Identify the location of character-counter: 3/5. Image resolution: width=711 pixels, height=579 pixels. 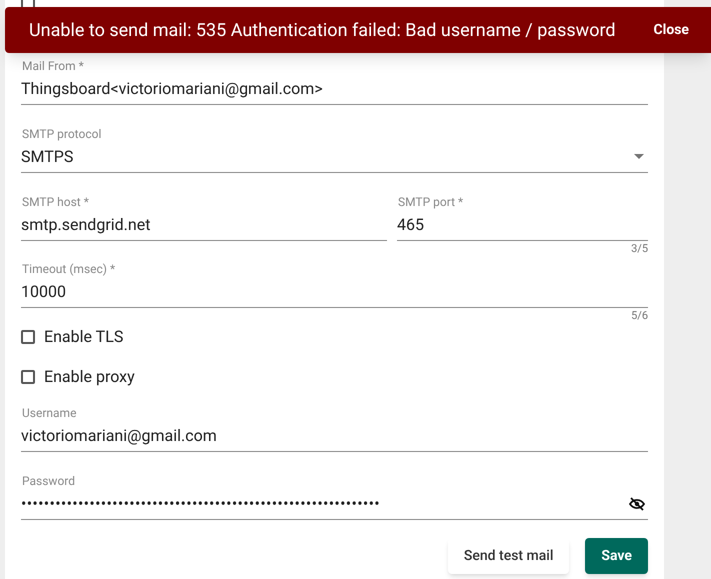
(639, 249).